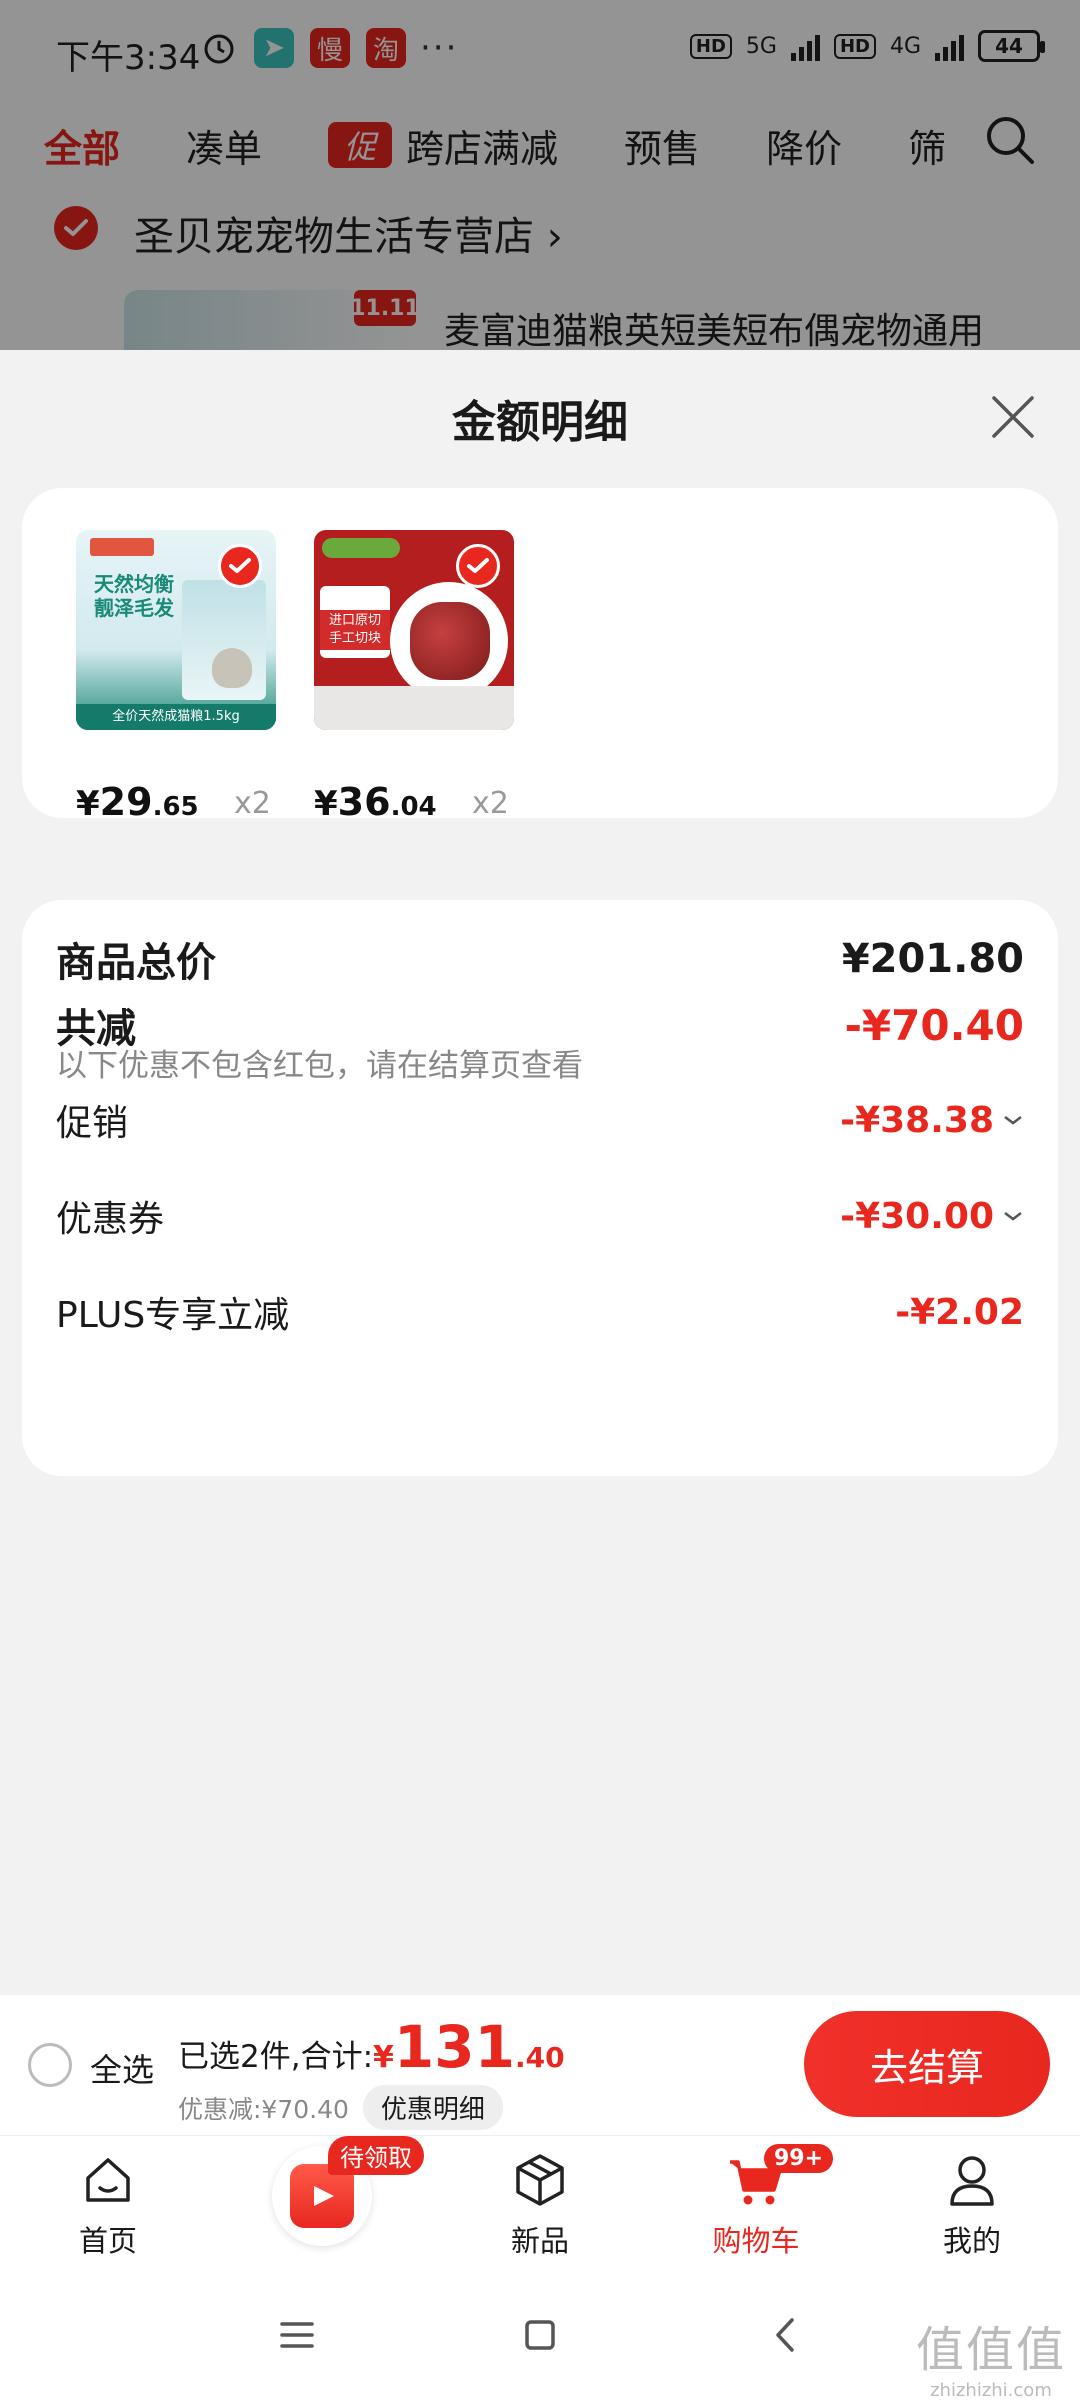 The image size is (1080, 2400). Describe the element at coordinates (917, 1120) in the screenshot. I see `promotion-value: -¥38.38` at that location.